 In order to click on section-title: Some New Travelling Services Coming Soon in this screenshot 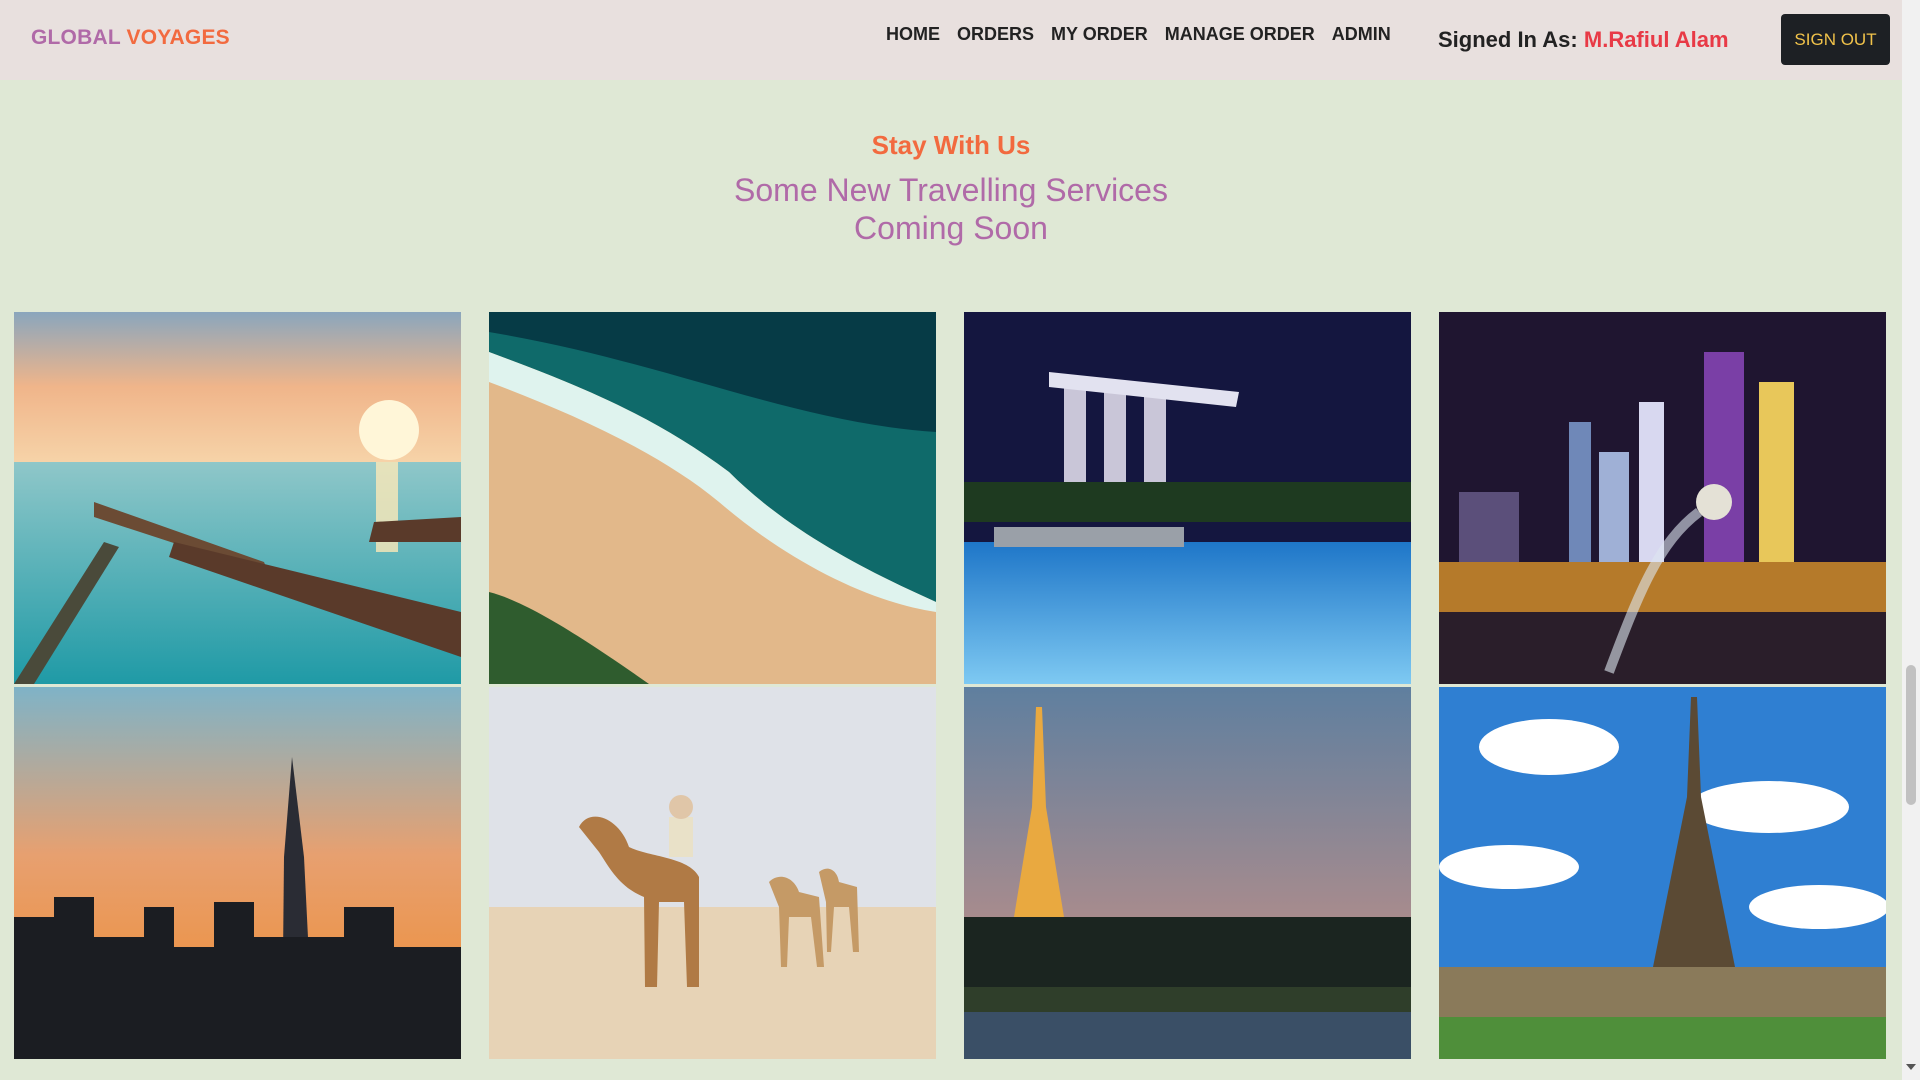, I will do `click(951, 209)`.